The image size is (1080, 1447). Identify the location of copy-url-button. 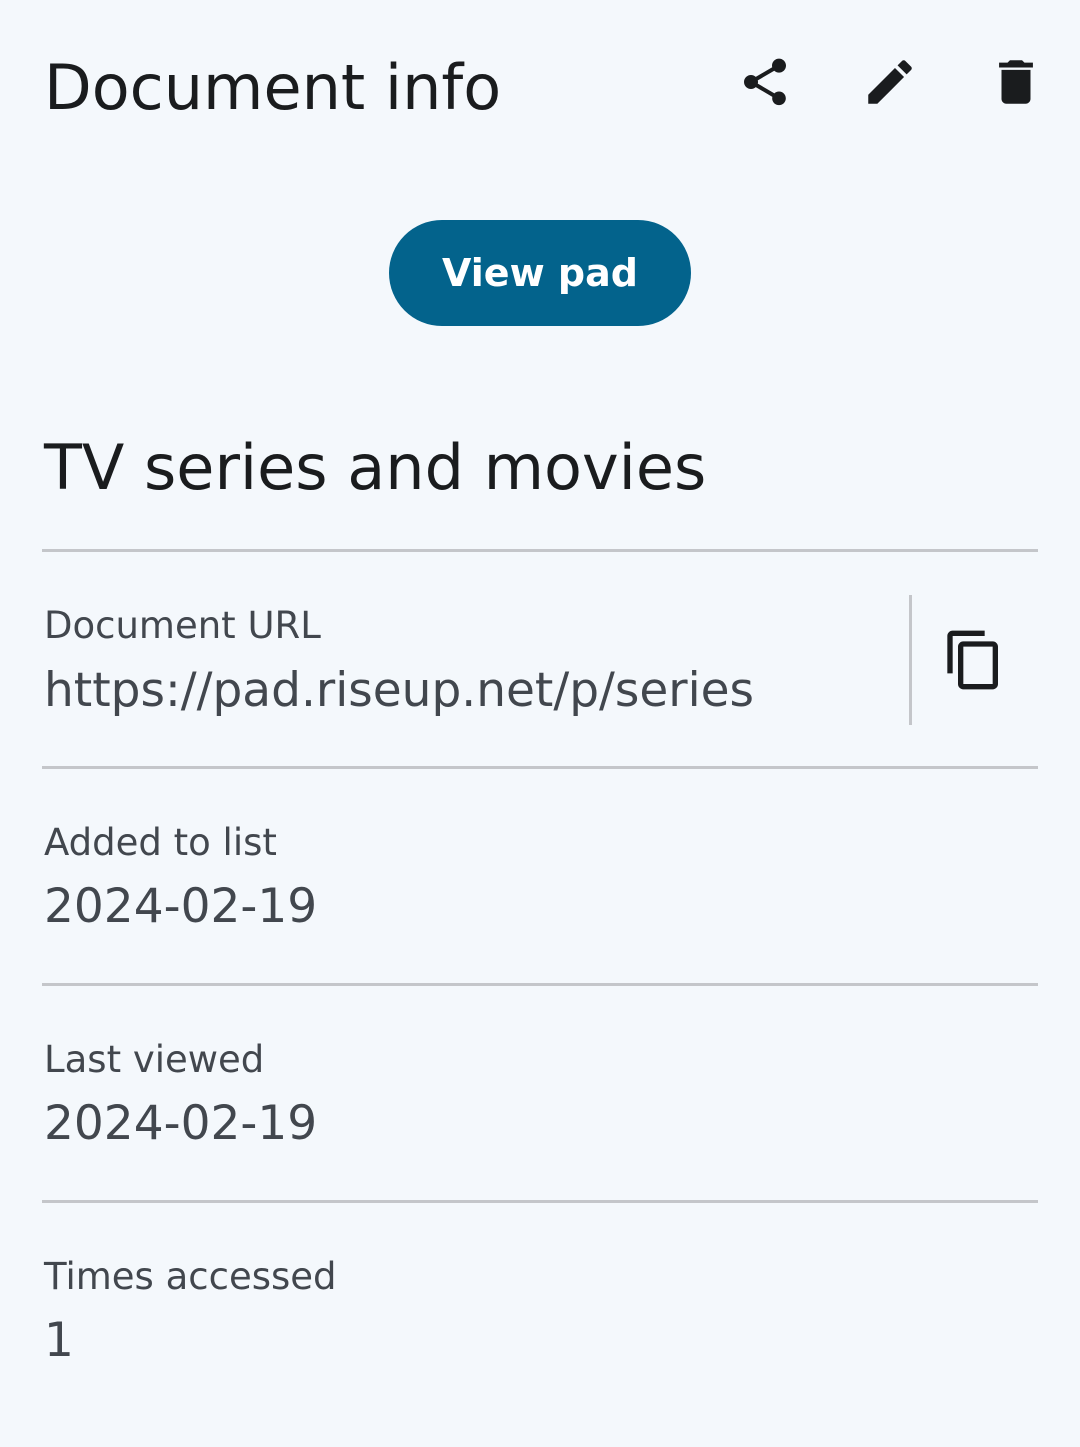
(974, 660).